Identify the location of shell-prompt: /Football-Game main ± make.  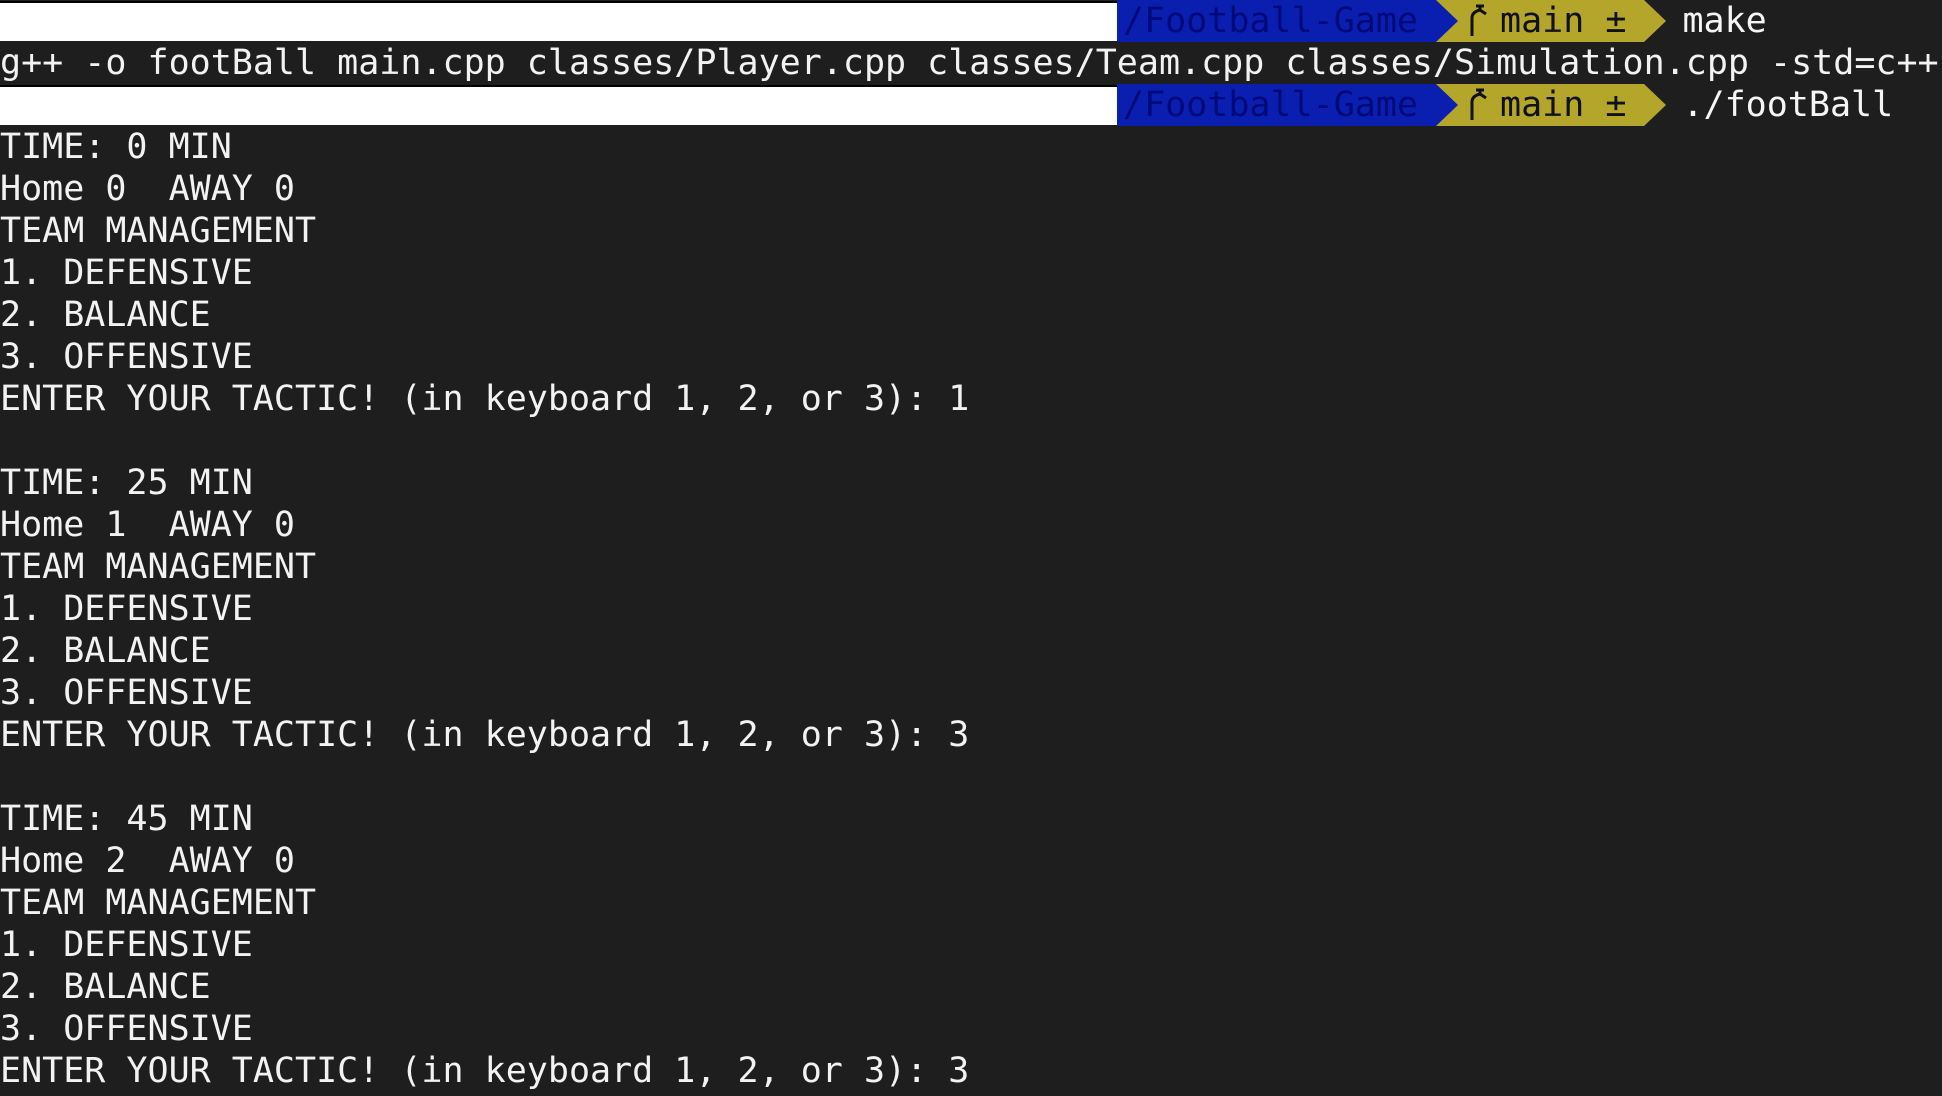
(971, 21).